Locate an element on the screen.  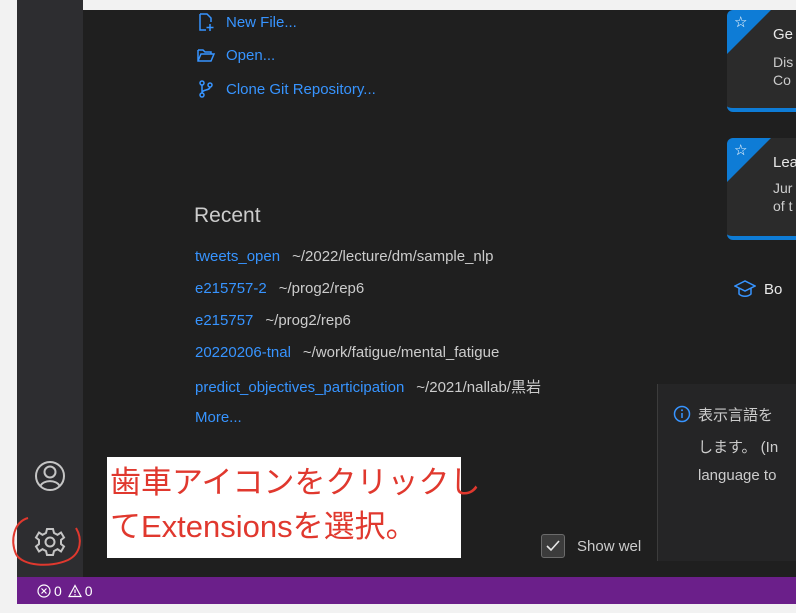
card-title: Ge is located at coordinates (783, 34).